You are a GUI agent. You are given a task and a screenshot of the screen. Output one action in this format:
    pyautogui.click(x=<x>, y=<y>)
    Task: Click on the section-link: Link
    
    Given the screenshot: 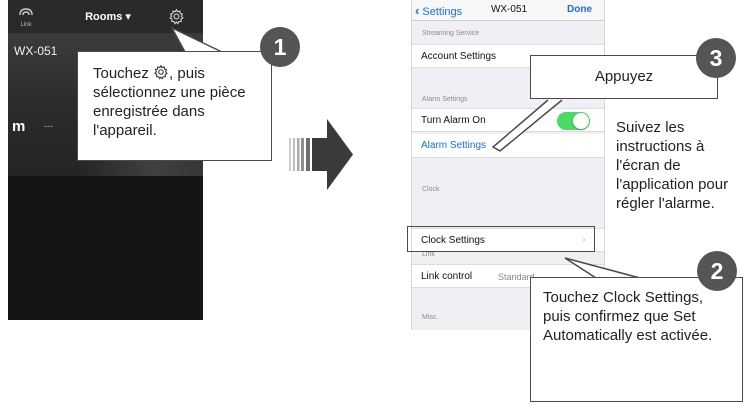 What is the action you would take?
    pyautogui.click(x=428, y=254)
    